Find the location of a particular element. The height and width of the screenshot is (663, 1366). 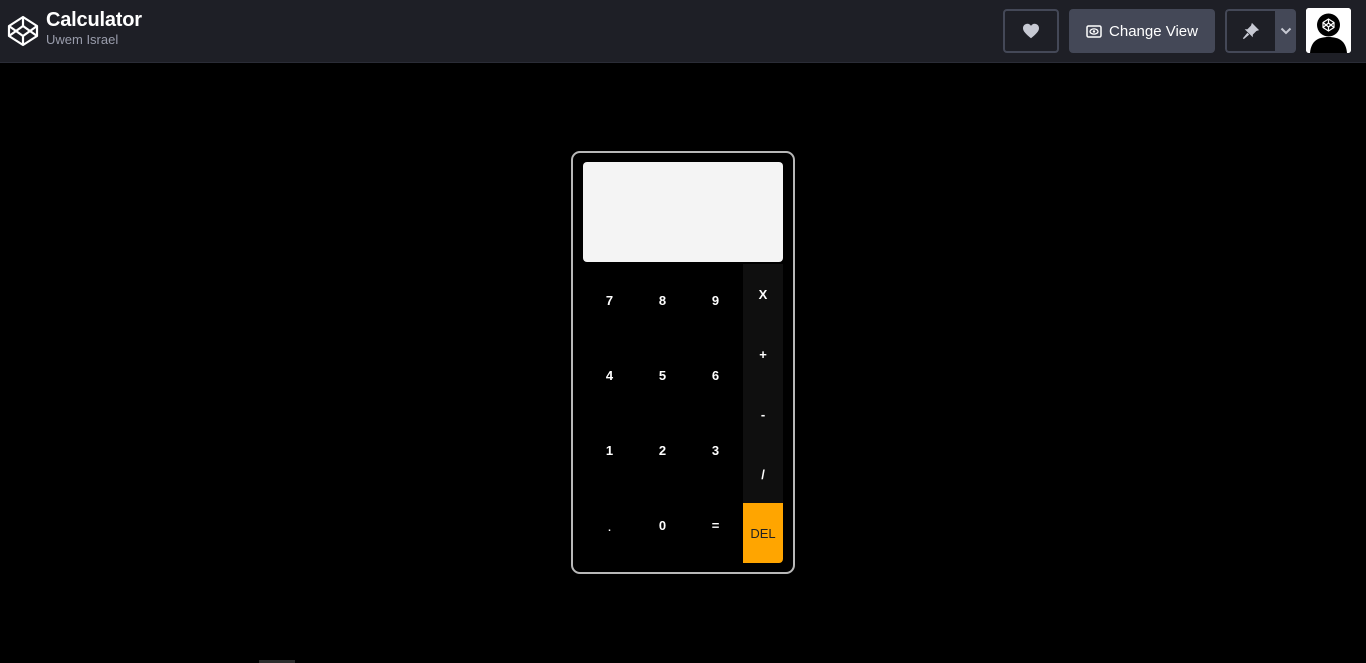

calculator: 7 8 9 4 5 6 1 2 3 . 0 = X + - / DEL is located at coordinates (683, 362).